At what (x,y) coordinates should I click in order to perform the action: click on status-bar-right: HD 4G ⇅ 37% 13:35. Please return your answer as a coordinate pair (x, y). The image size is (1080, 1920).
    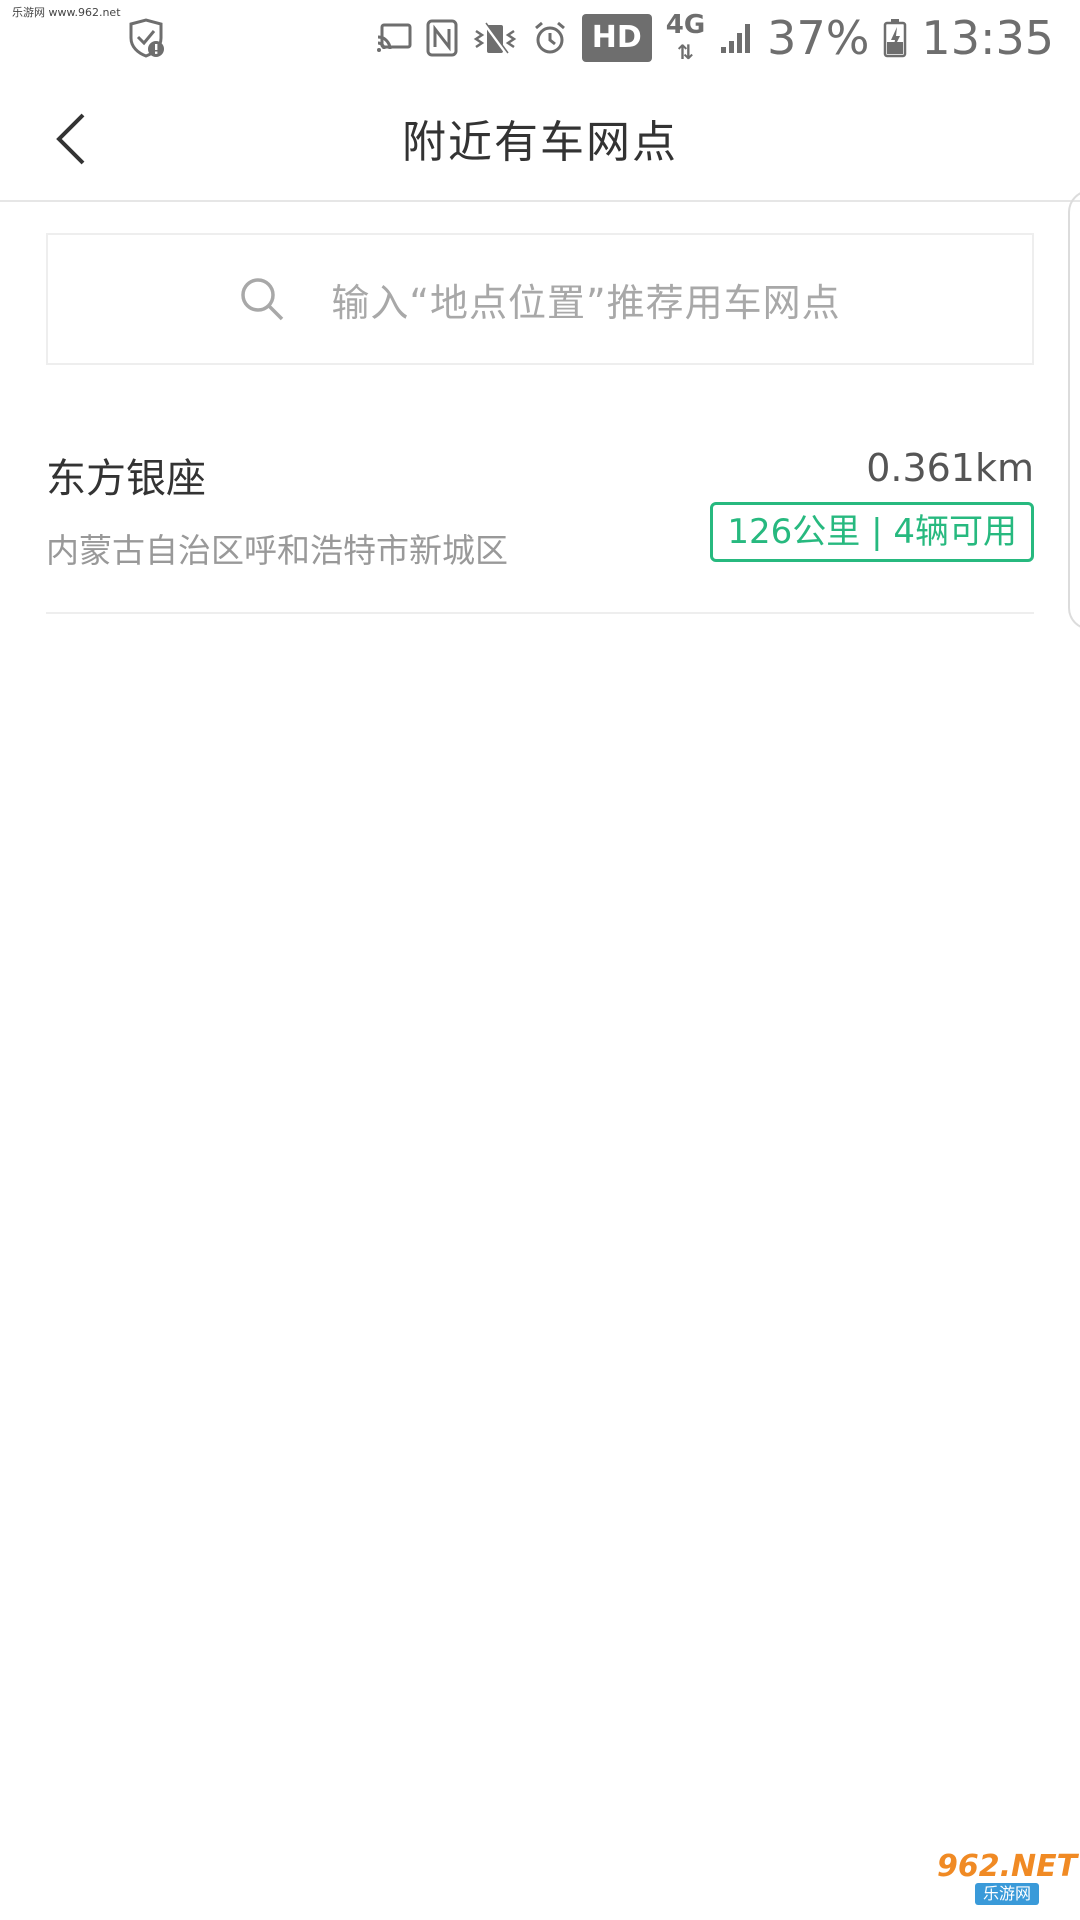
    Looking at the image, I should click on (715, 38).